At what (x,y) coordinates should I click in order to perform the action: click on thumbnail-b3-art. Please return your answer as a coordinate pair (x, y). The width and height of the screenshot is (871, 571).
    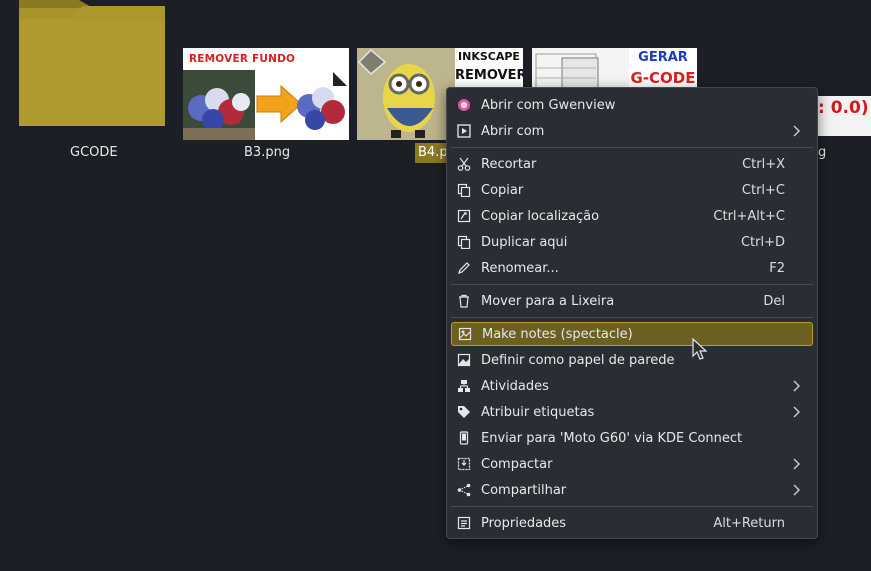
    Looking at the image, I should click on (265, 105).